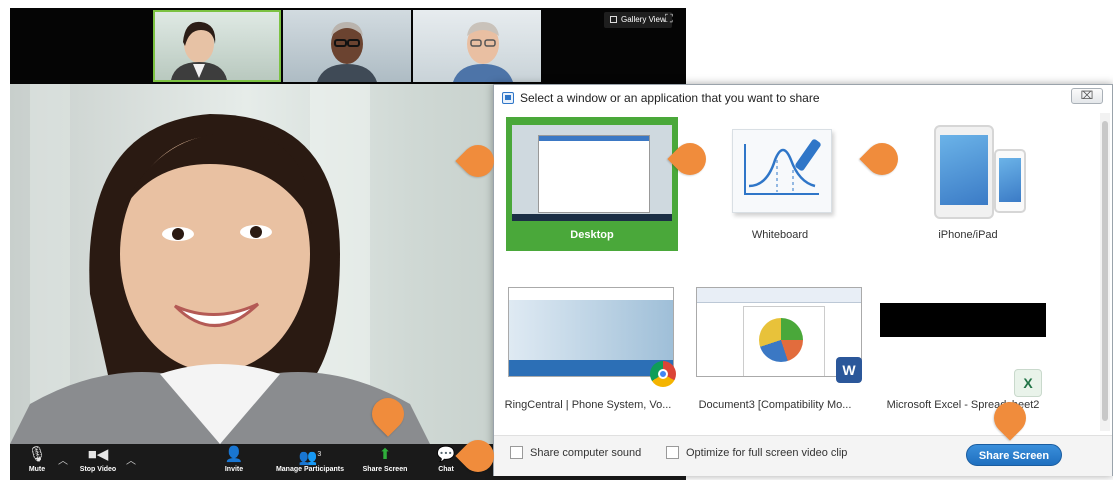  I want to click on invite-button: 👤 Invite, so click(234, 459).